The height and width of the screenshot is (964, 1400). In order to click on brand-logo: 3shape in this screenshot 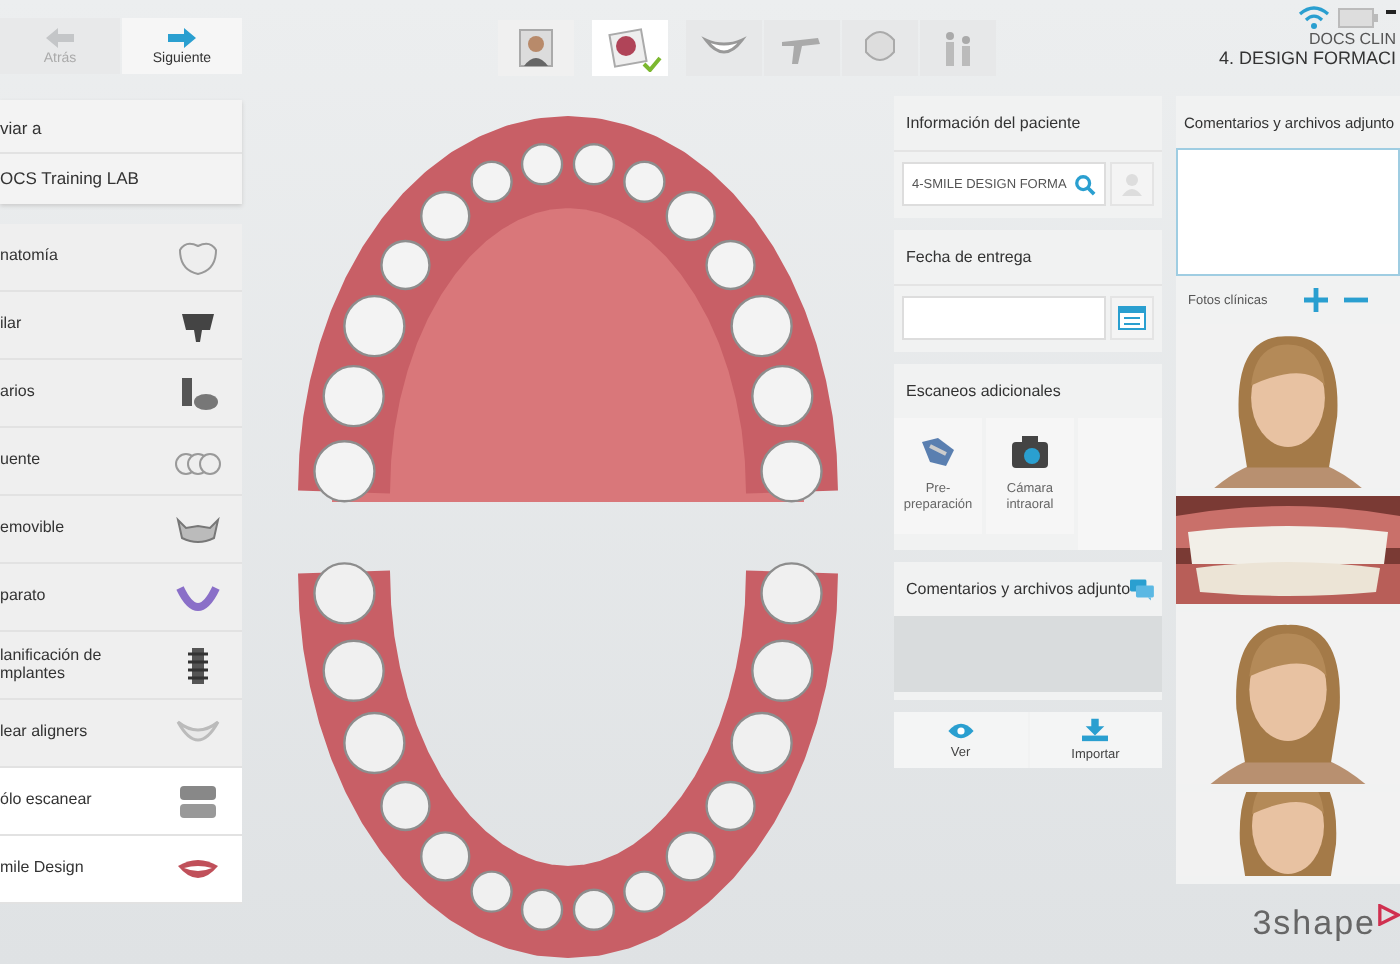, I will do `click(1314, 924)`.